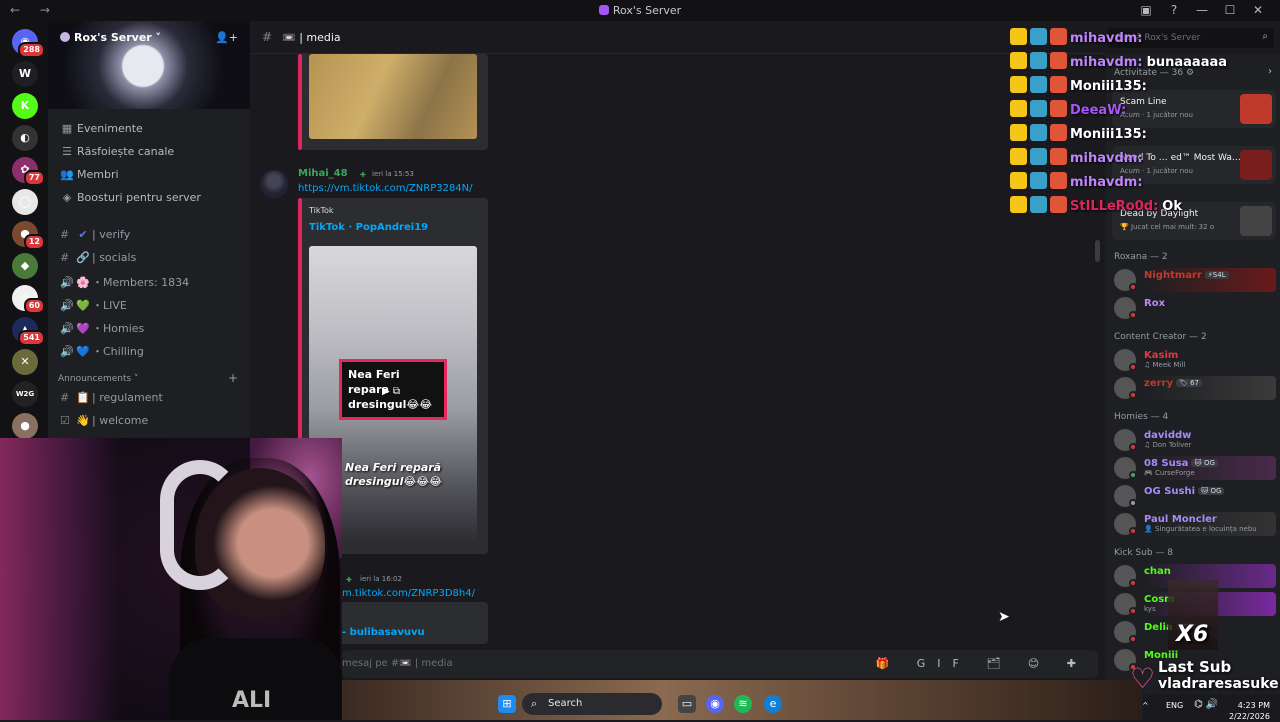 The image size is (1280, 722). Describe the element at coordinates (111, 397) in the screenshot. I see `channel-item: # 📋 | regulament` at that location.